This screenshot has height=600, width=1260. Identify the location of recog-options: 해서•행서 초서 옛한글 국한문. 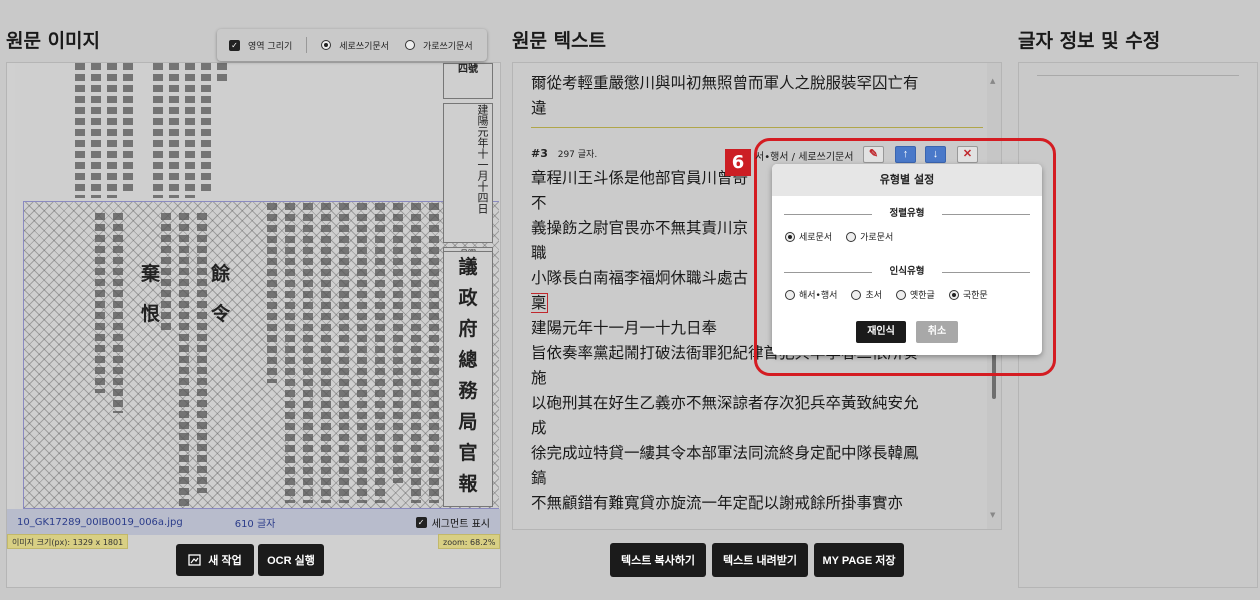
(886, 294).